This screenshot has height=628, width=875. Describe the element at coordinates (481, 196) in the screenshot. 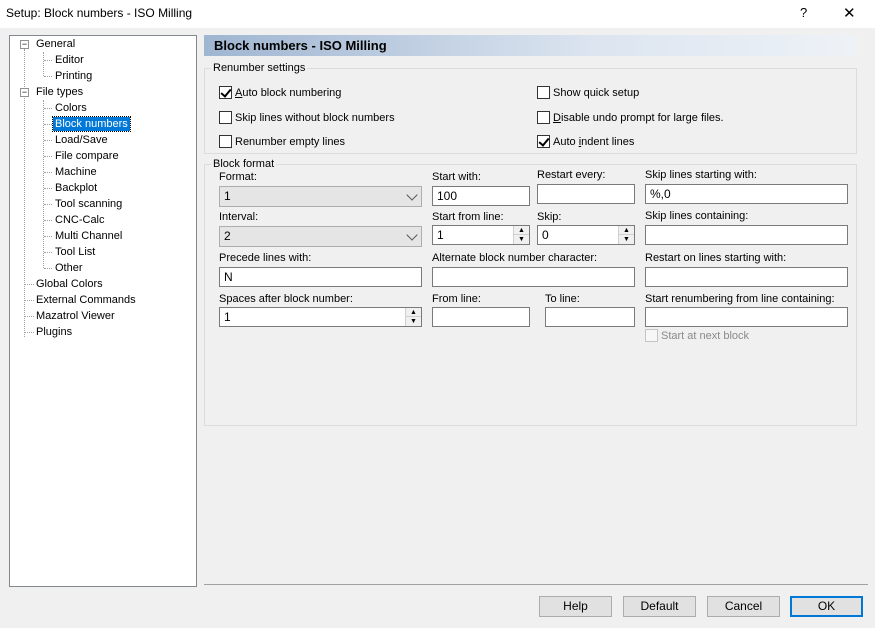

I see `start-with-input: 100` at that location.